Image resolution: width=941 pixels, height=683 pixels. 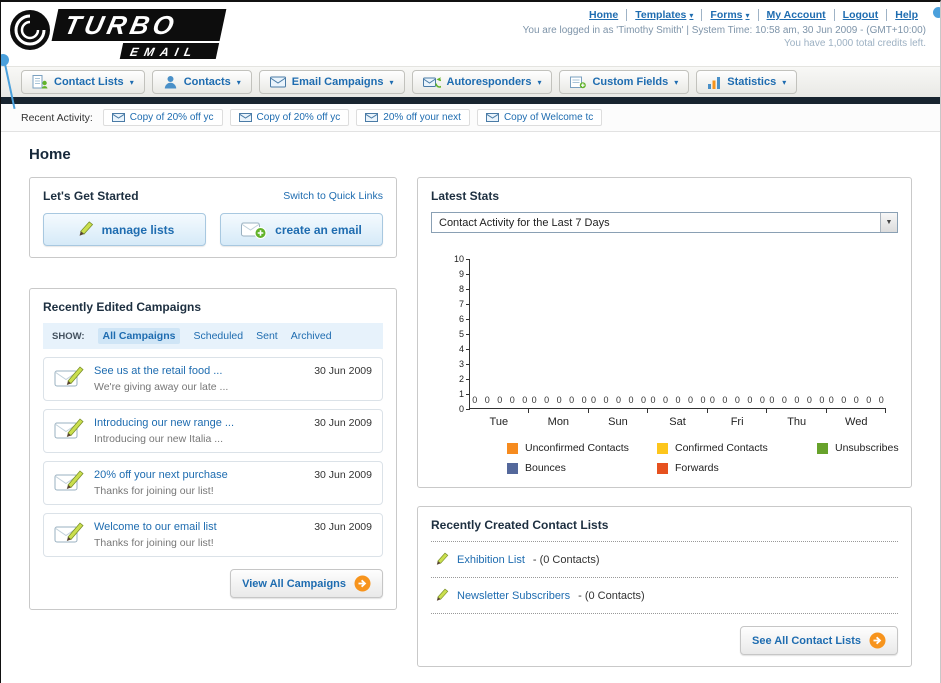 I want to click on x-axis-label: Thu, so click(x=797, y=422).